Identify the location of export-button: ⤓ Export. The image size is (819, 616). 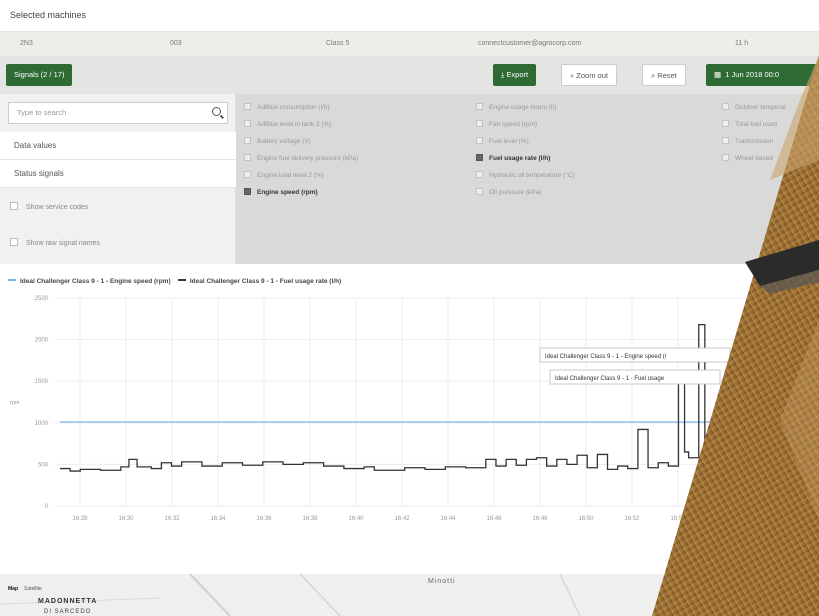
(515, 75).